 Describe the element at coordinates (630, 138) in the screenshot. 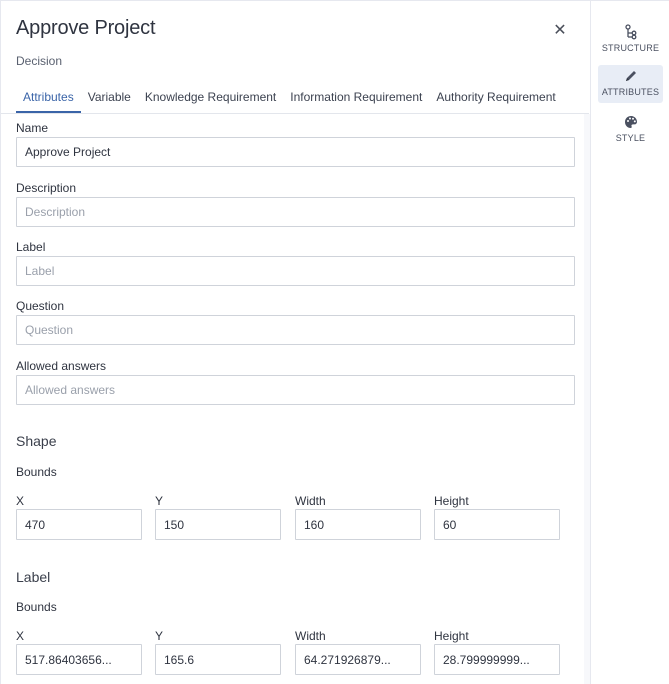

I see `sidebar-label-style: STYLE` at that location.